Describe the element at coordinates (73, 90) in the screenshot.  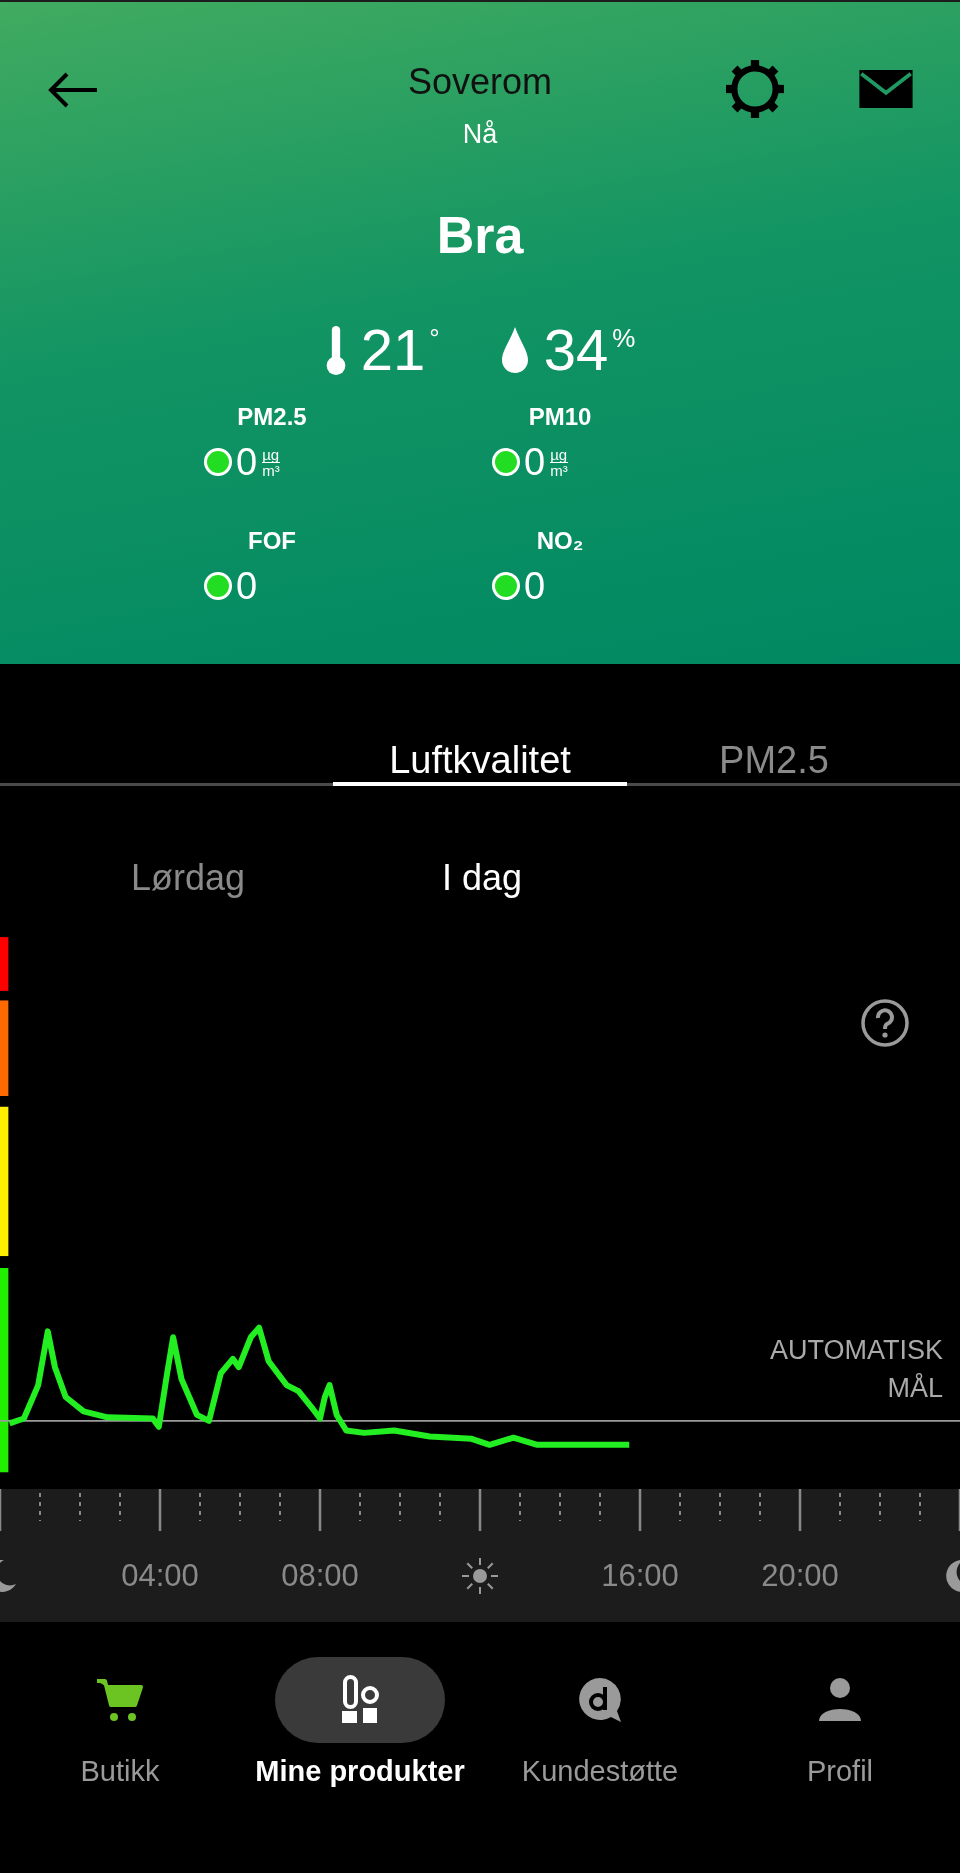
I see `back-icon` at that location.